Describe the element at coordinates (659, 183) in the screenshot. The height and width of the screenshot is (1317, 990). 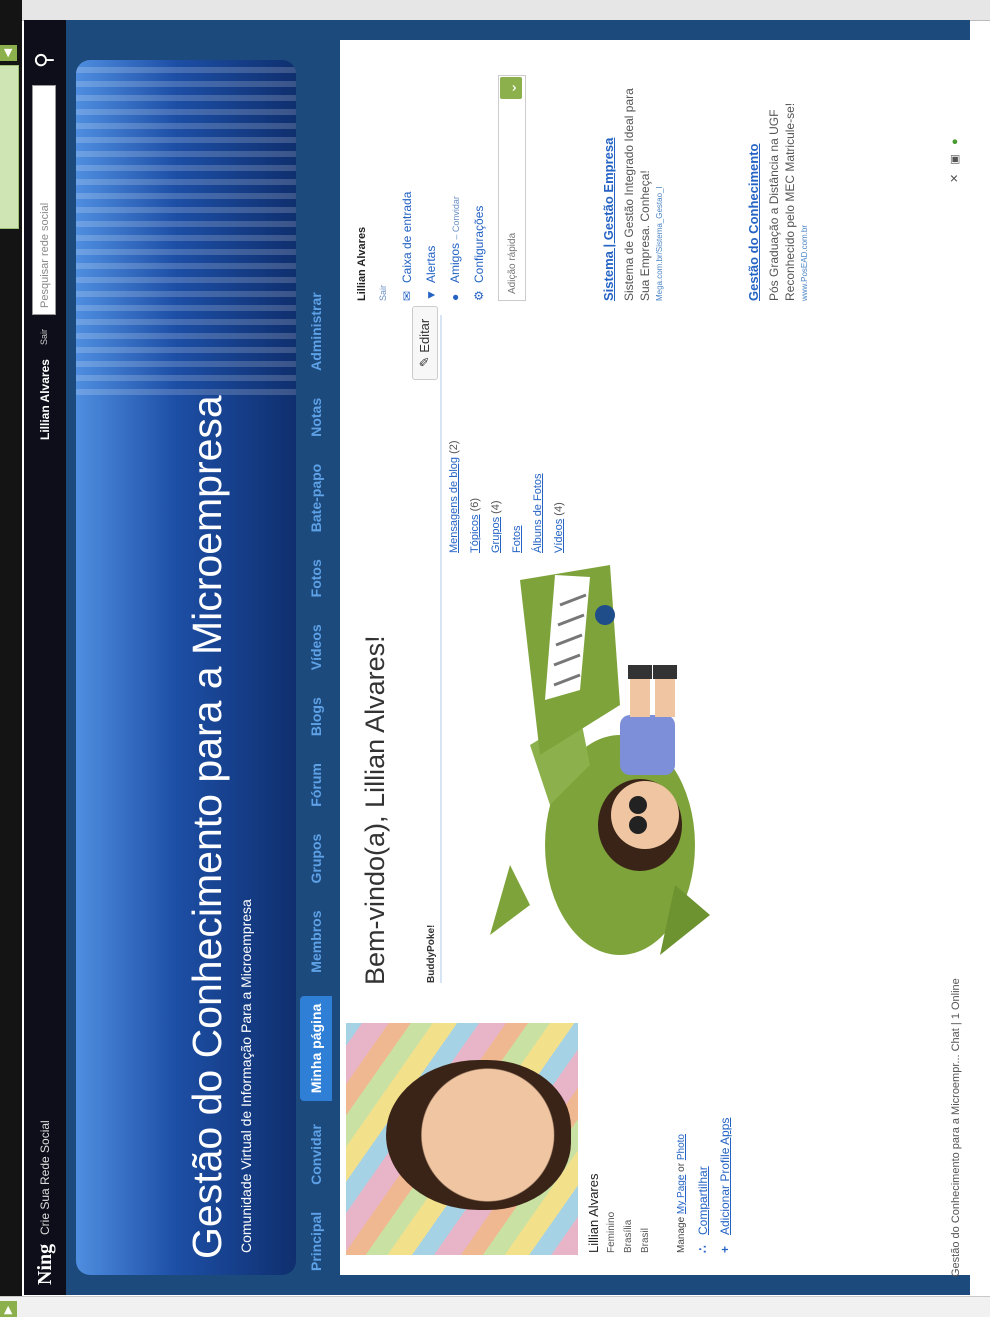
I see `ad-url: Mega.com.br/Sistema_Gestao_I` at that location.